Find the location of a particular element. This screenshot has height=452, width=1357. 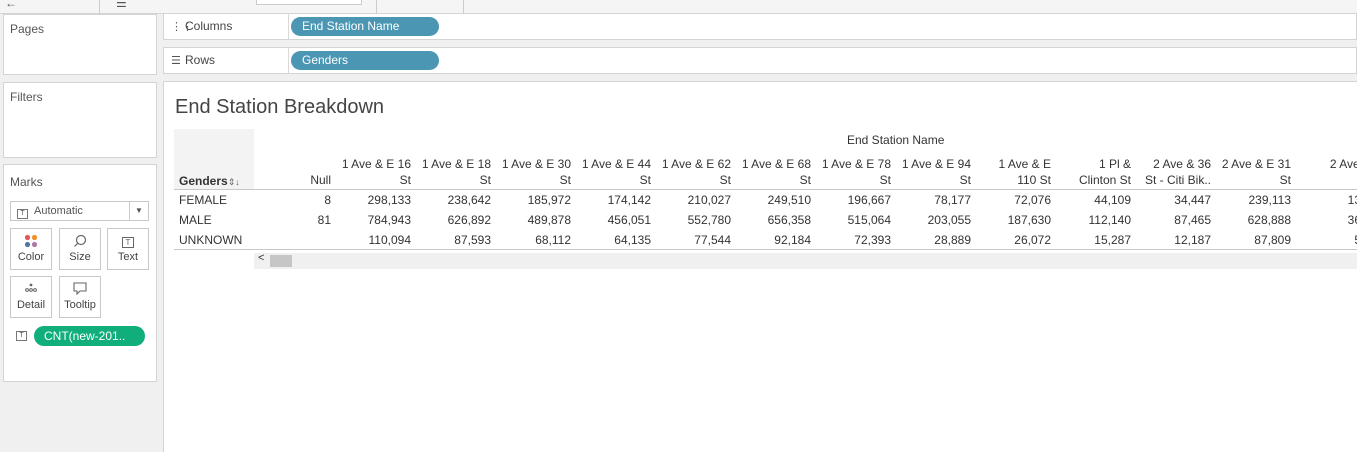

rows-shelf: ☰ Rows Genders is located at coordinates (760, 60).